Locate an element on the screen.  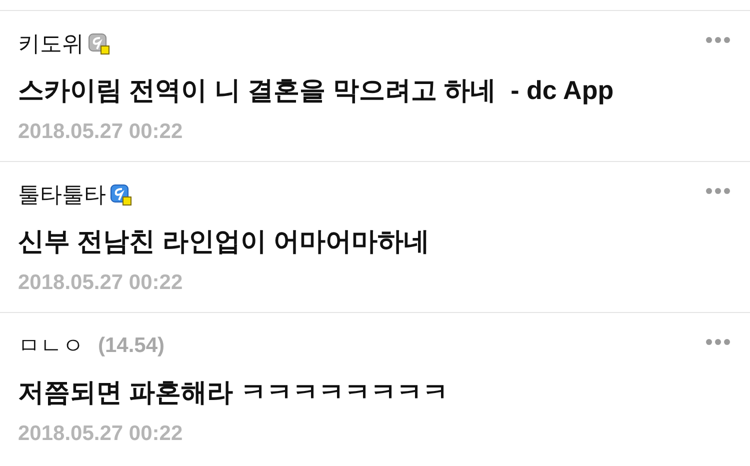
comment-text: 신부 전남친 라인업이 어마어마하네 is located at coordinates (224, 241).